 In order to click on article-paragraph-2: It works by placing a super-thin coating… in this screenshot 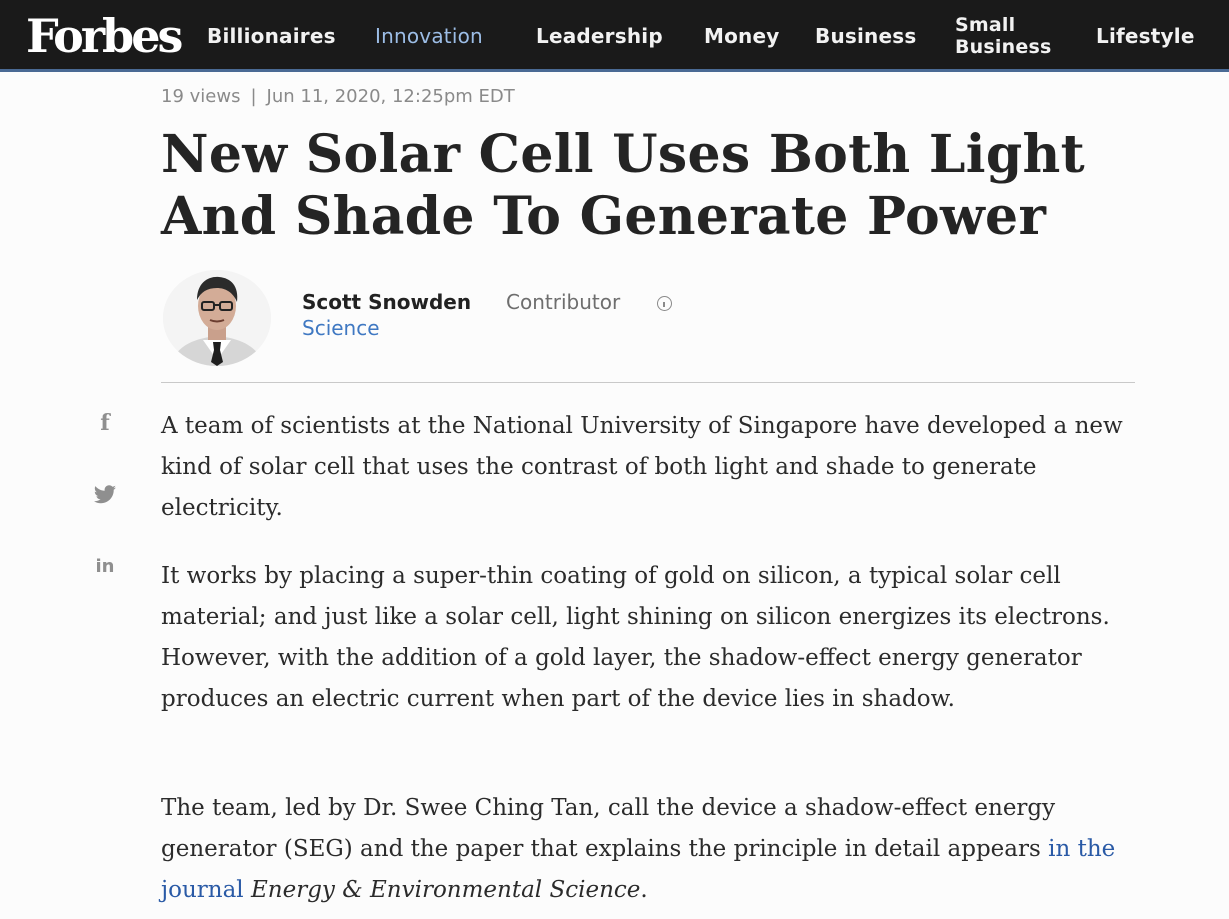, I will do `click(635, 637)`.